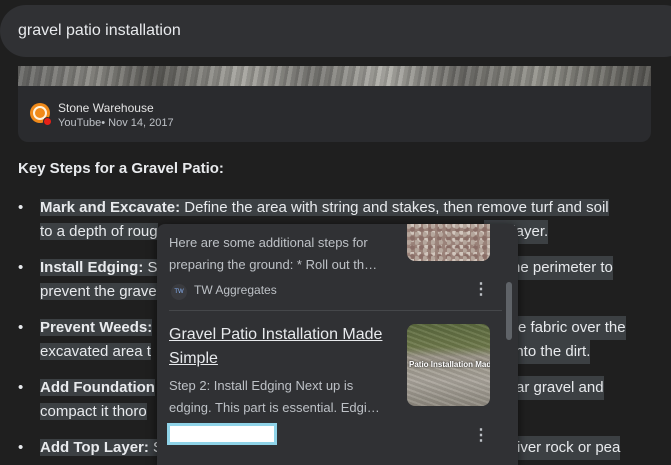 This screenshot has width=671, height=465. Describe the element at coordinates (116, 123) in the screenshot. I see `video-meta: YouTube• Nov 14, 2017` at that location.